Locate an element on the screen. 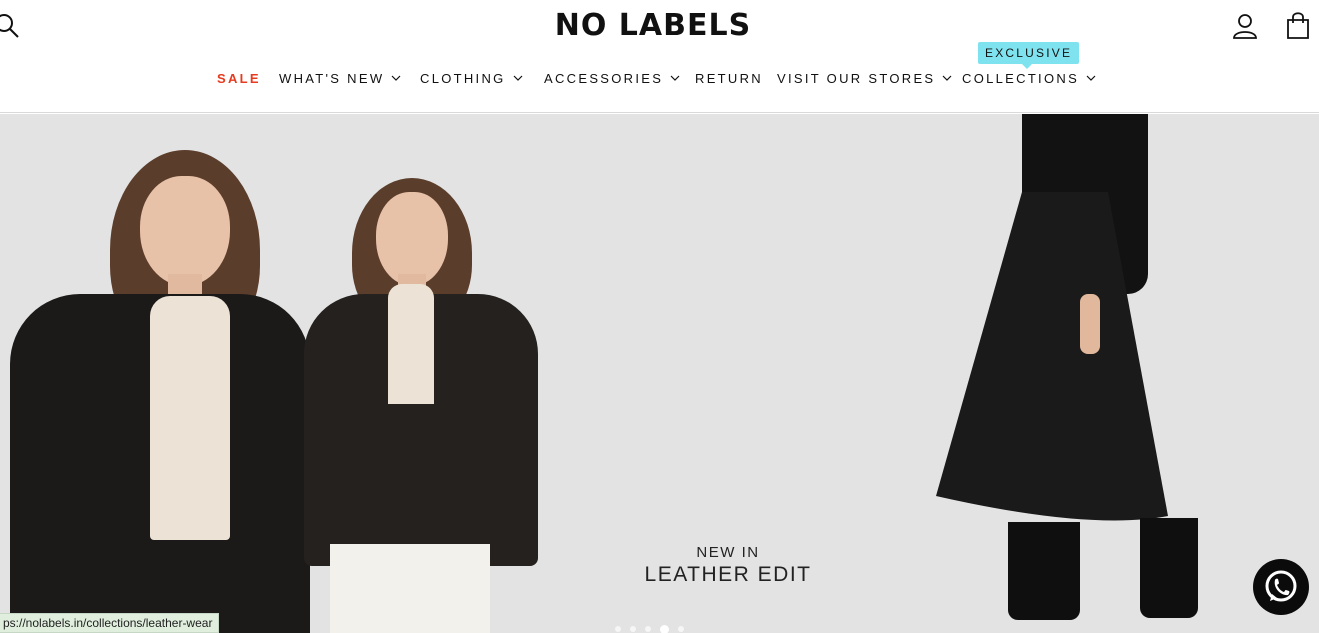  nav-clothing: CLOTHING is located at coordinates (471, 78).